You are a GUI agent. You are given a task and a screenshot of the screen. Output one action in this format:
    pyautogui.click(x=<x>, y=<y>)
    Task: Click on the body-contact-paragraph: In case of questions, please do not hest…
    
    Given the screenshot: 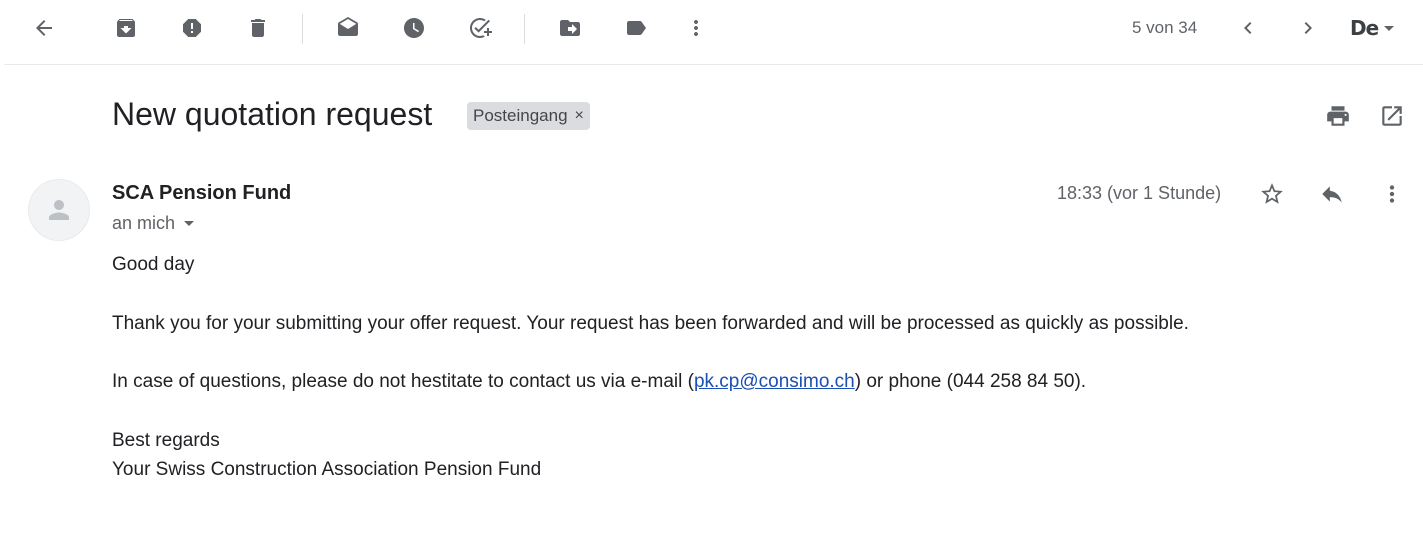 What is the action you would take?
    pyautogui.click(x=599, y=382)
    